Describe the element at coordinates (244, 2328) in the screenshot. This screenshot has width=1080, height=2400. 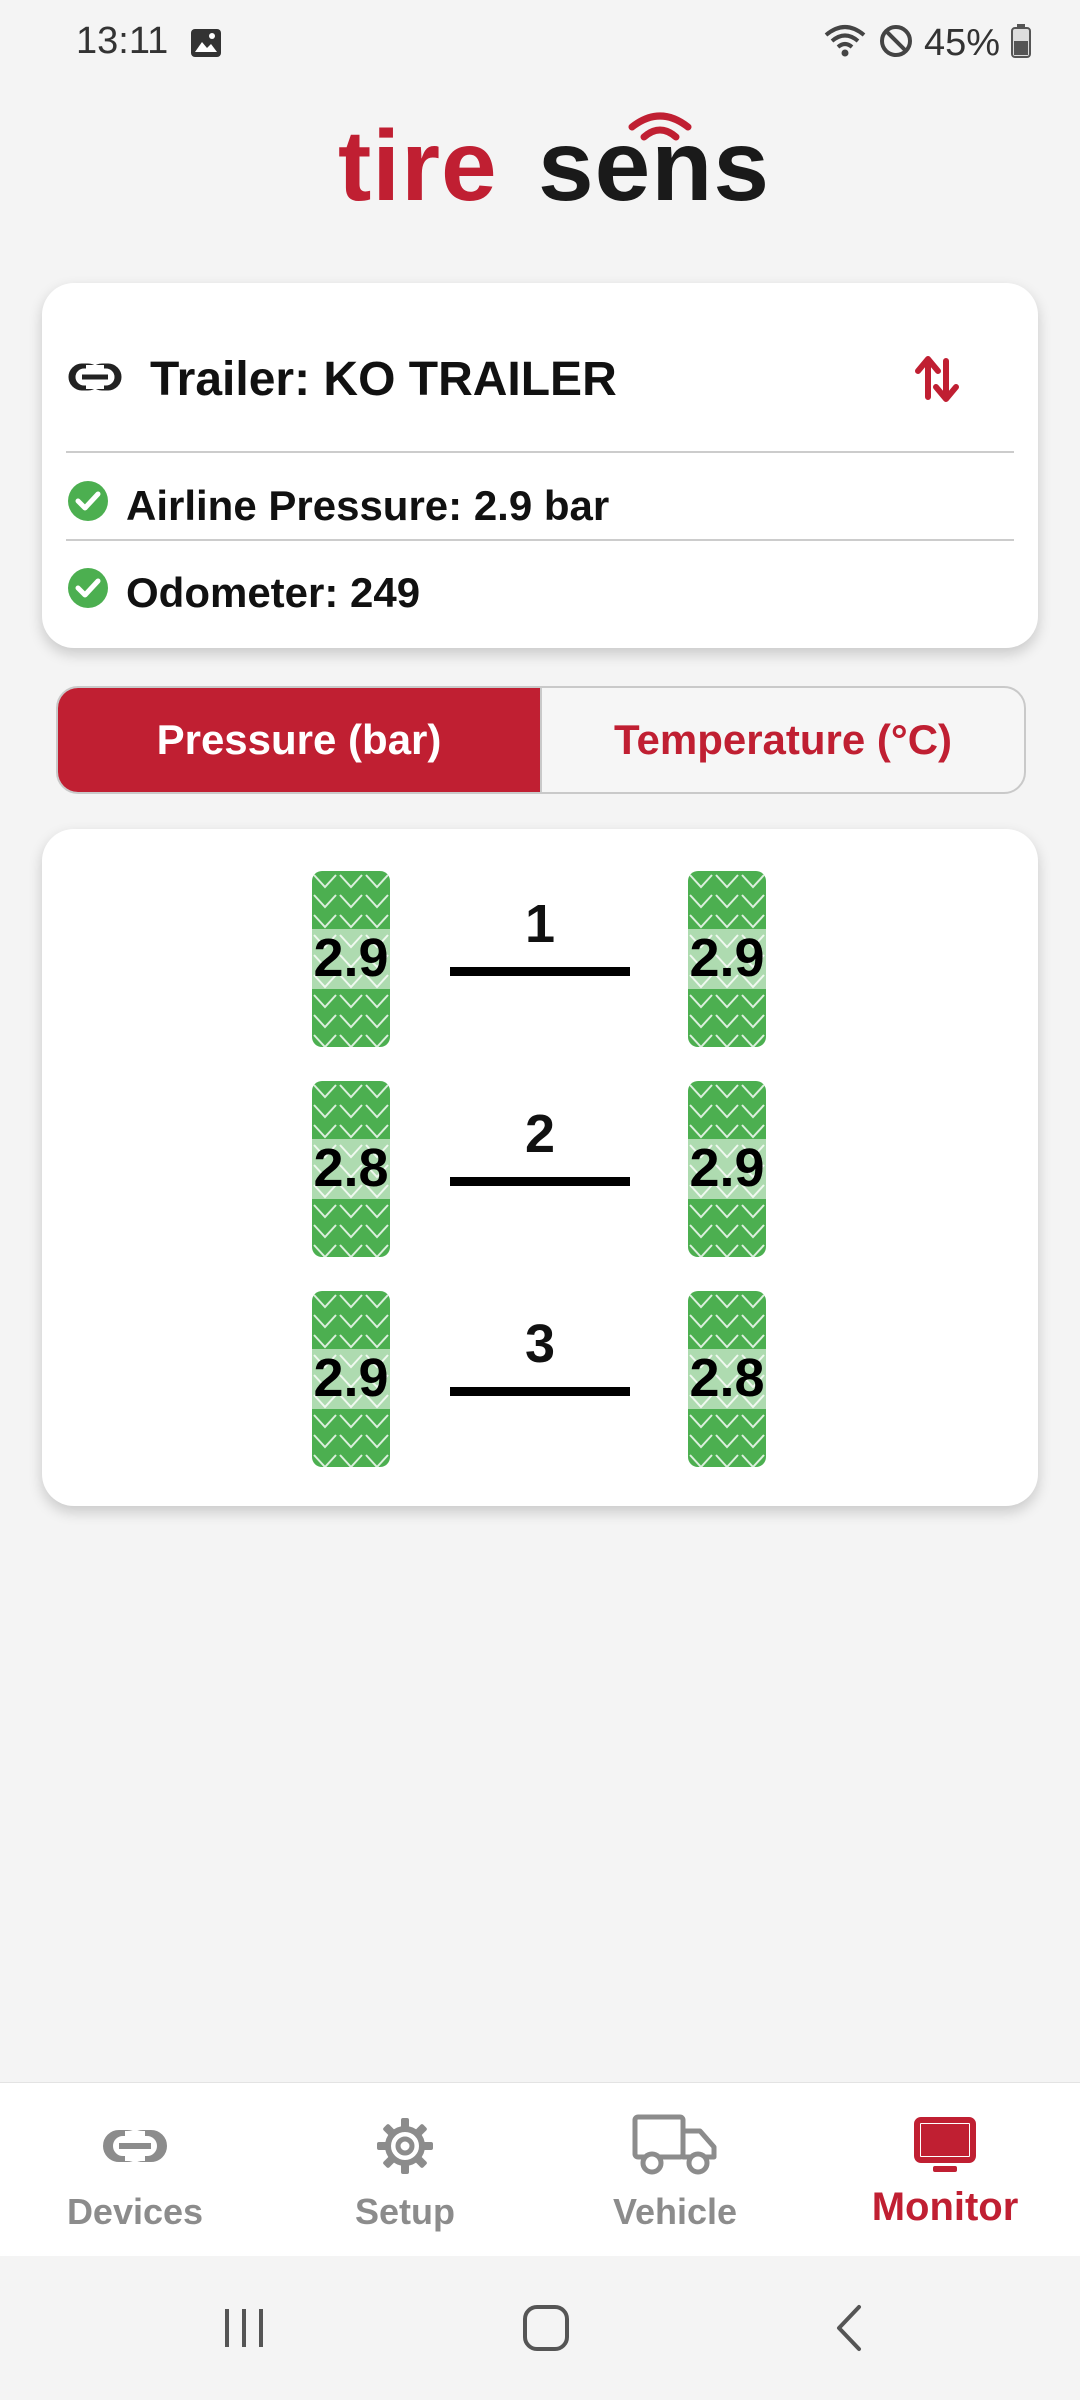
I see `recent-apps-icon` at that location.